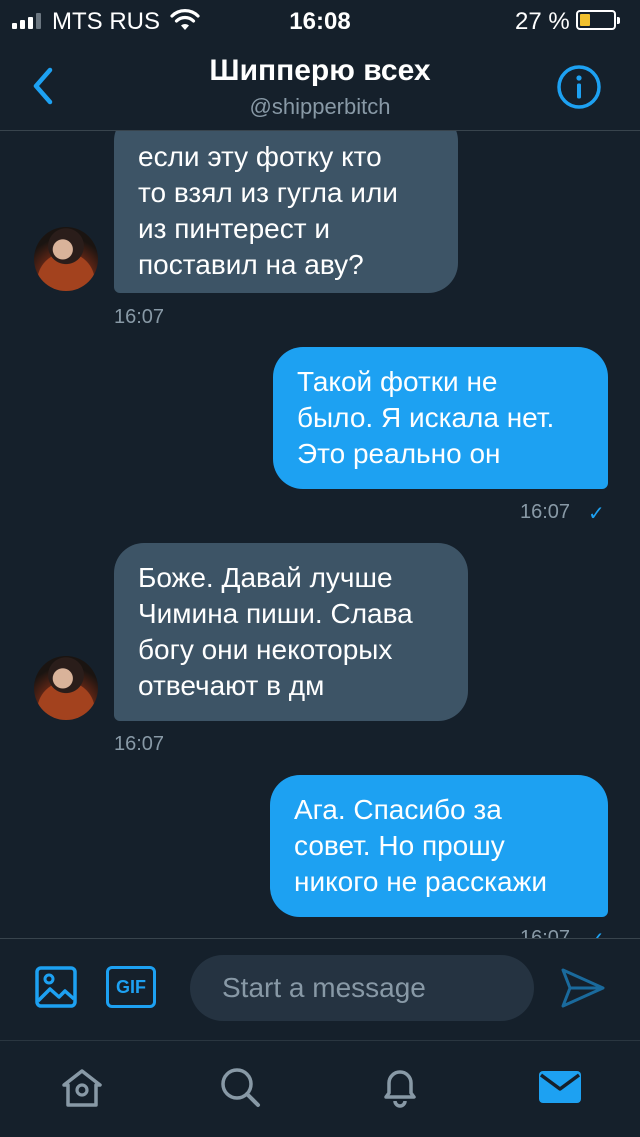 This screenshot has height=1137, width=640. Describe the element at coordinates (399, 453) in the screenshot. I see `message-line: Это реально он` at that location.